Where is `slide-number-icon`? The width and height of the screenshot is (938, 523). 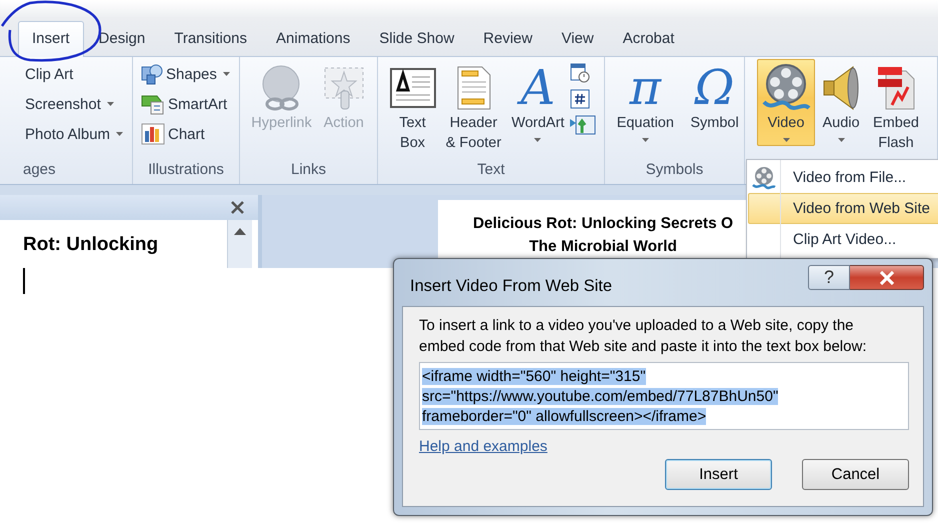 slide-number-icon is located at coordinates (580, 99).